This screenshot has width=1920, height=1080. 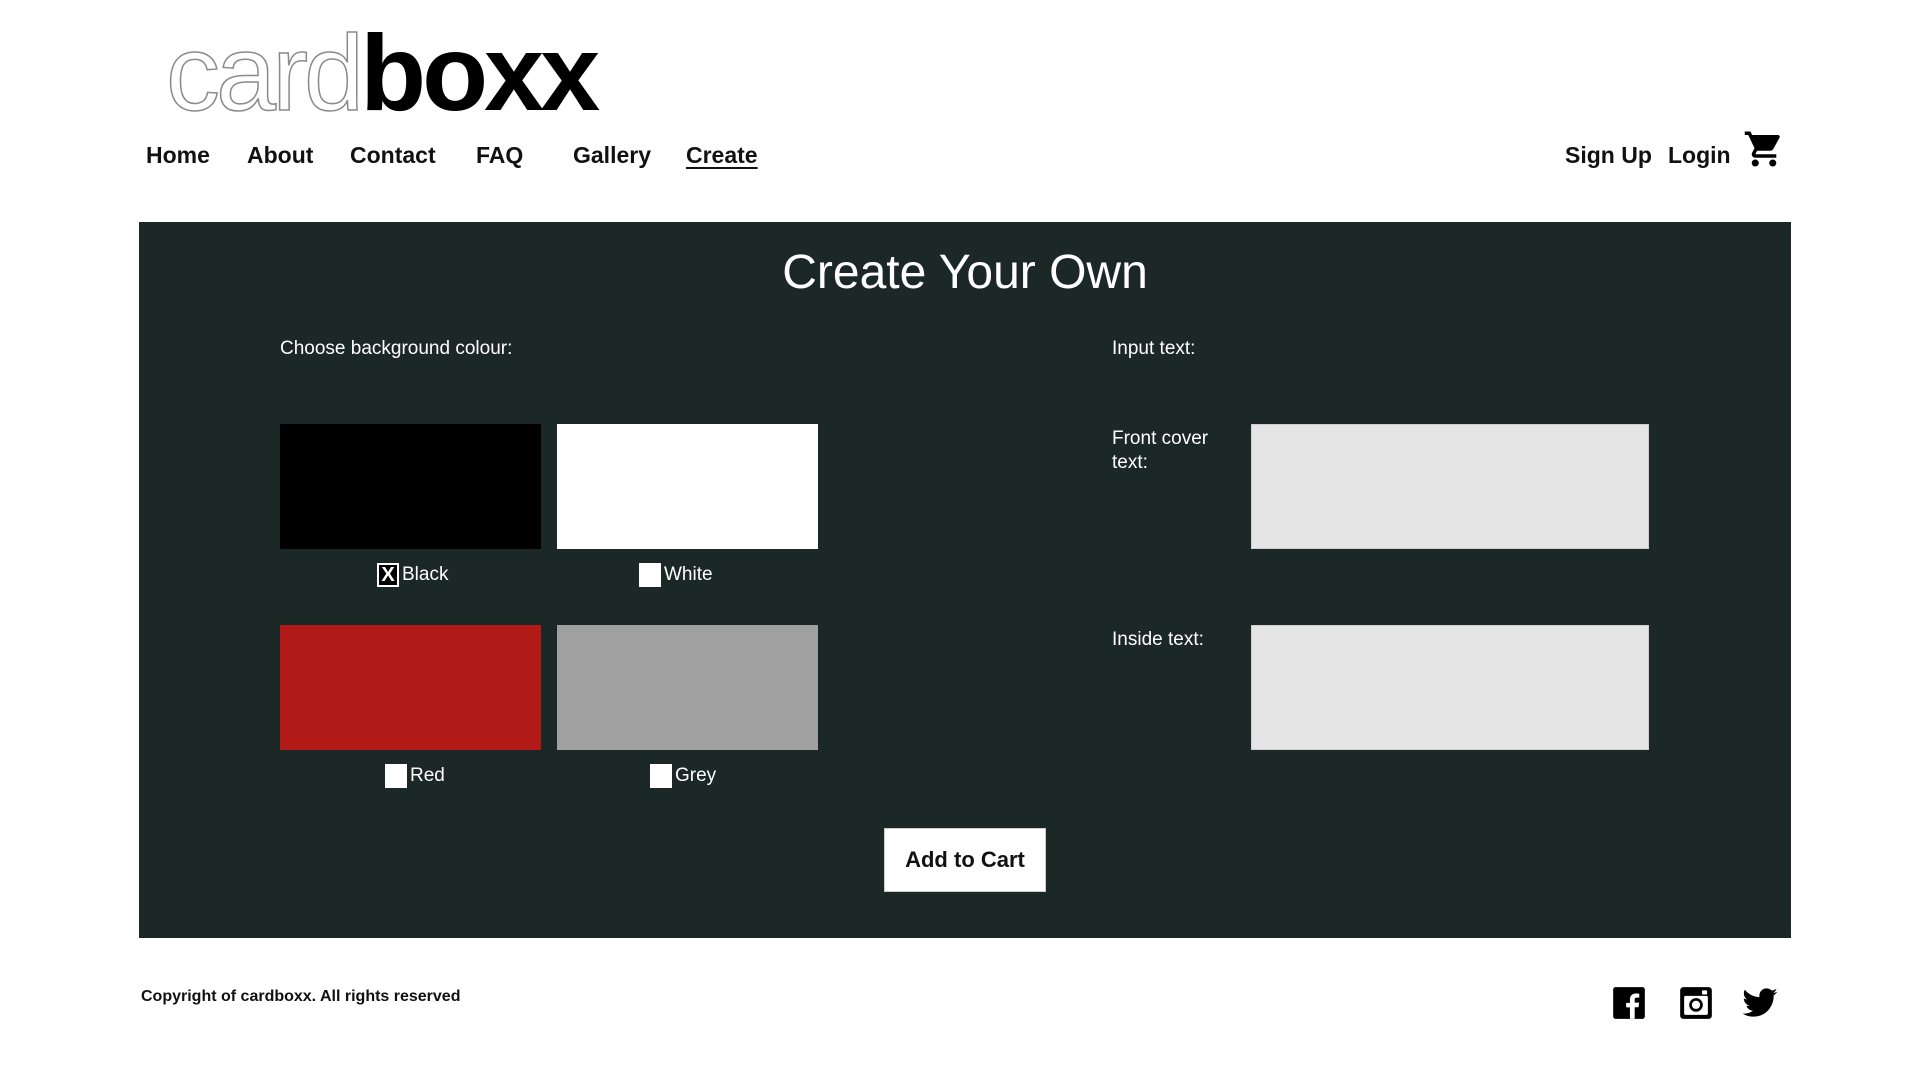 What do you see at coordinates (480, 72) in the screenshot?
I see `logo-bold-text: boxx` at bounding box center [480, 72].